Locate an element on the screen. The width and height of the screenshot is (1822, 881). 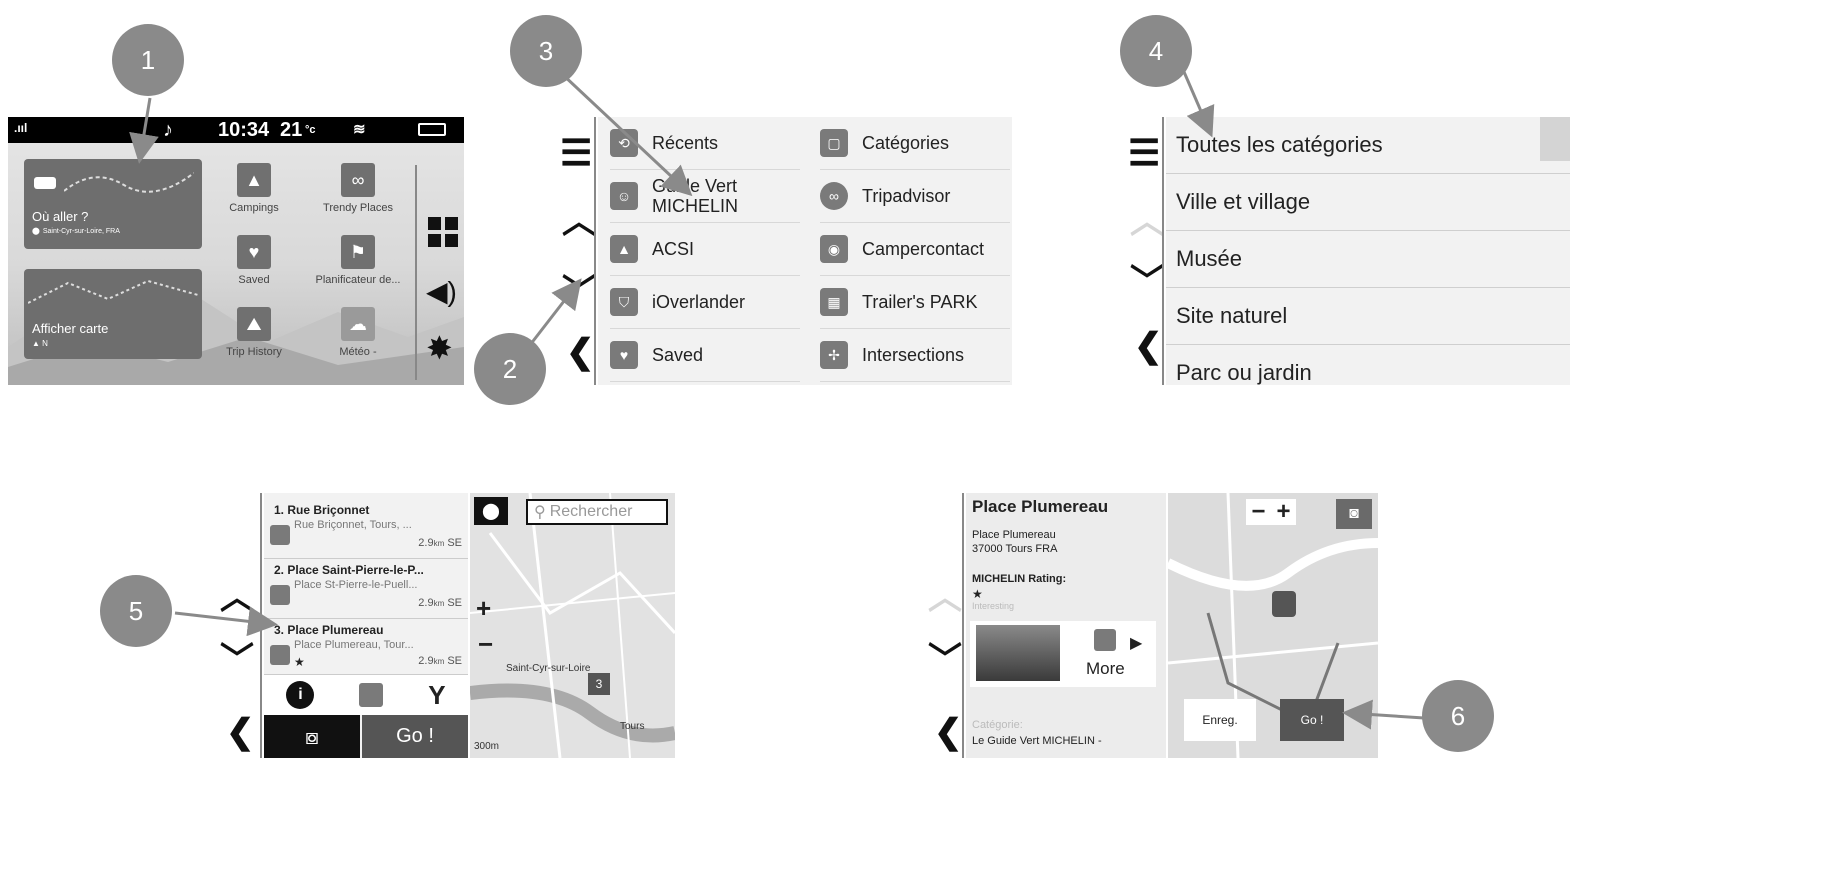
badge-number: 4 is located at coordinates (1156, 50).